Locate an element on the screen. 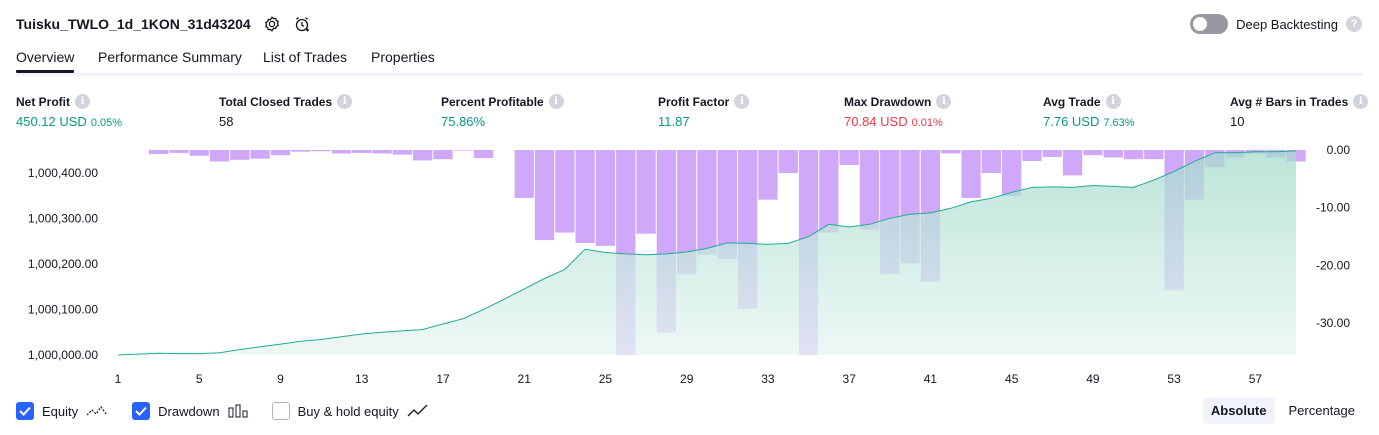  buy-hold-checkbox is located at coordinates (280, 411).